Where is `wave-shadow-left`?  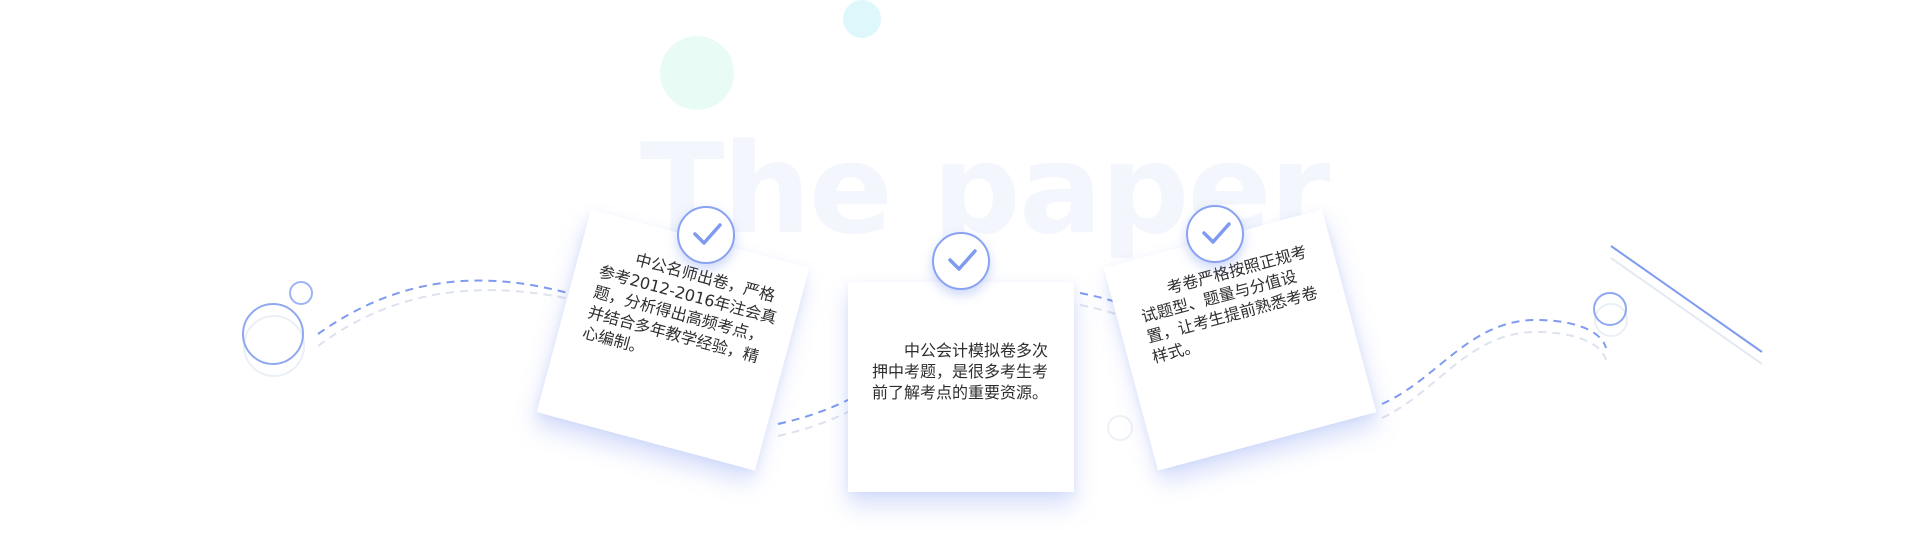 wave-shadow-left is located at coordinates (446, 318).